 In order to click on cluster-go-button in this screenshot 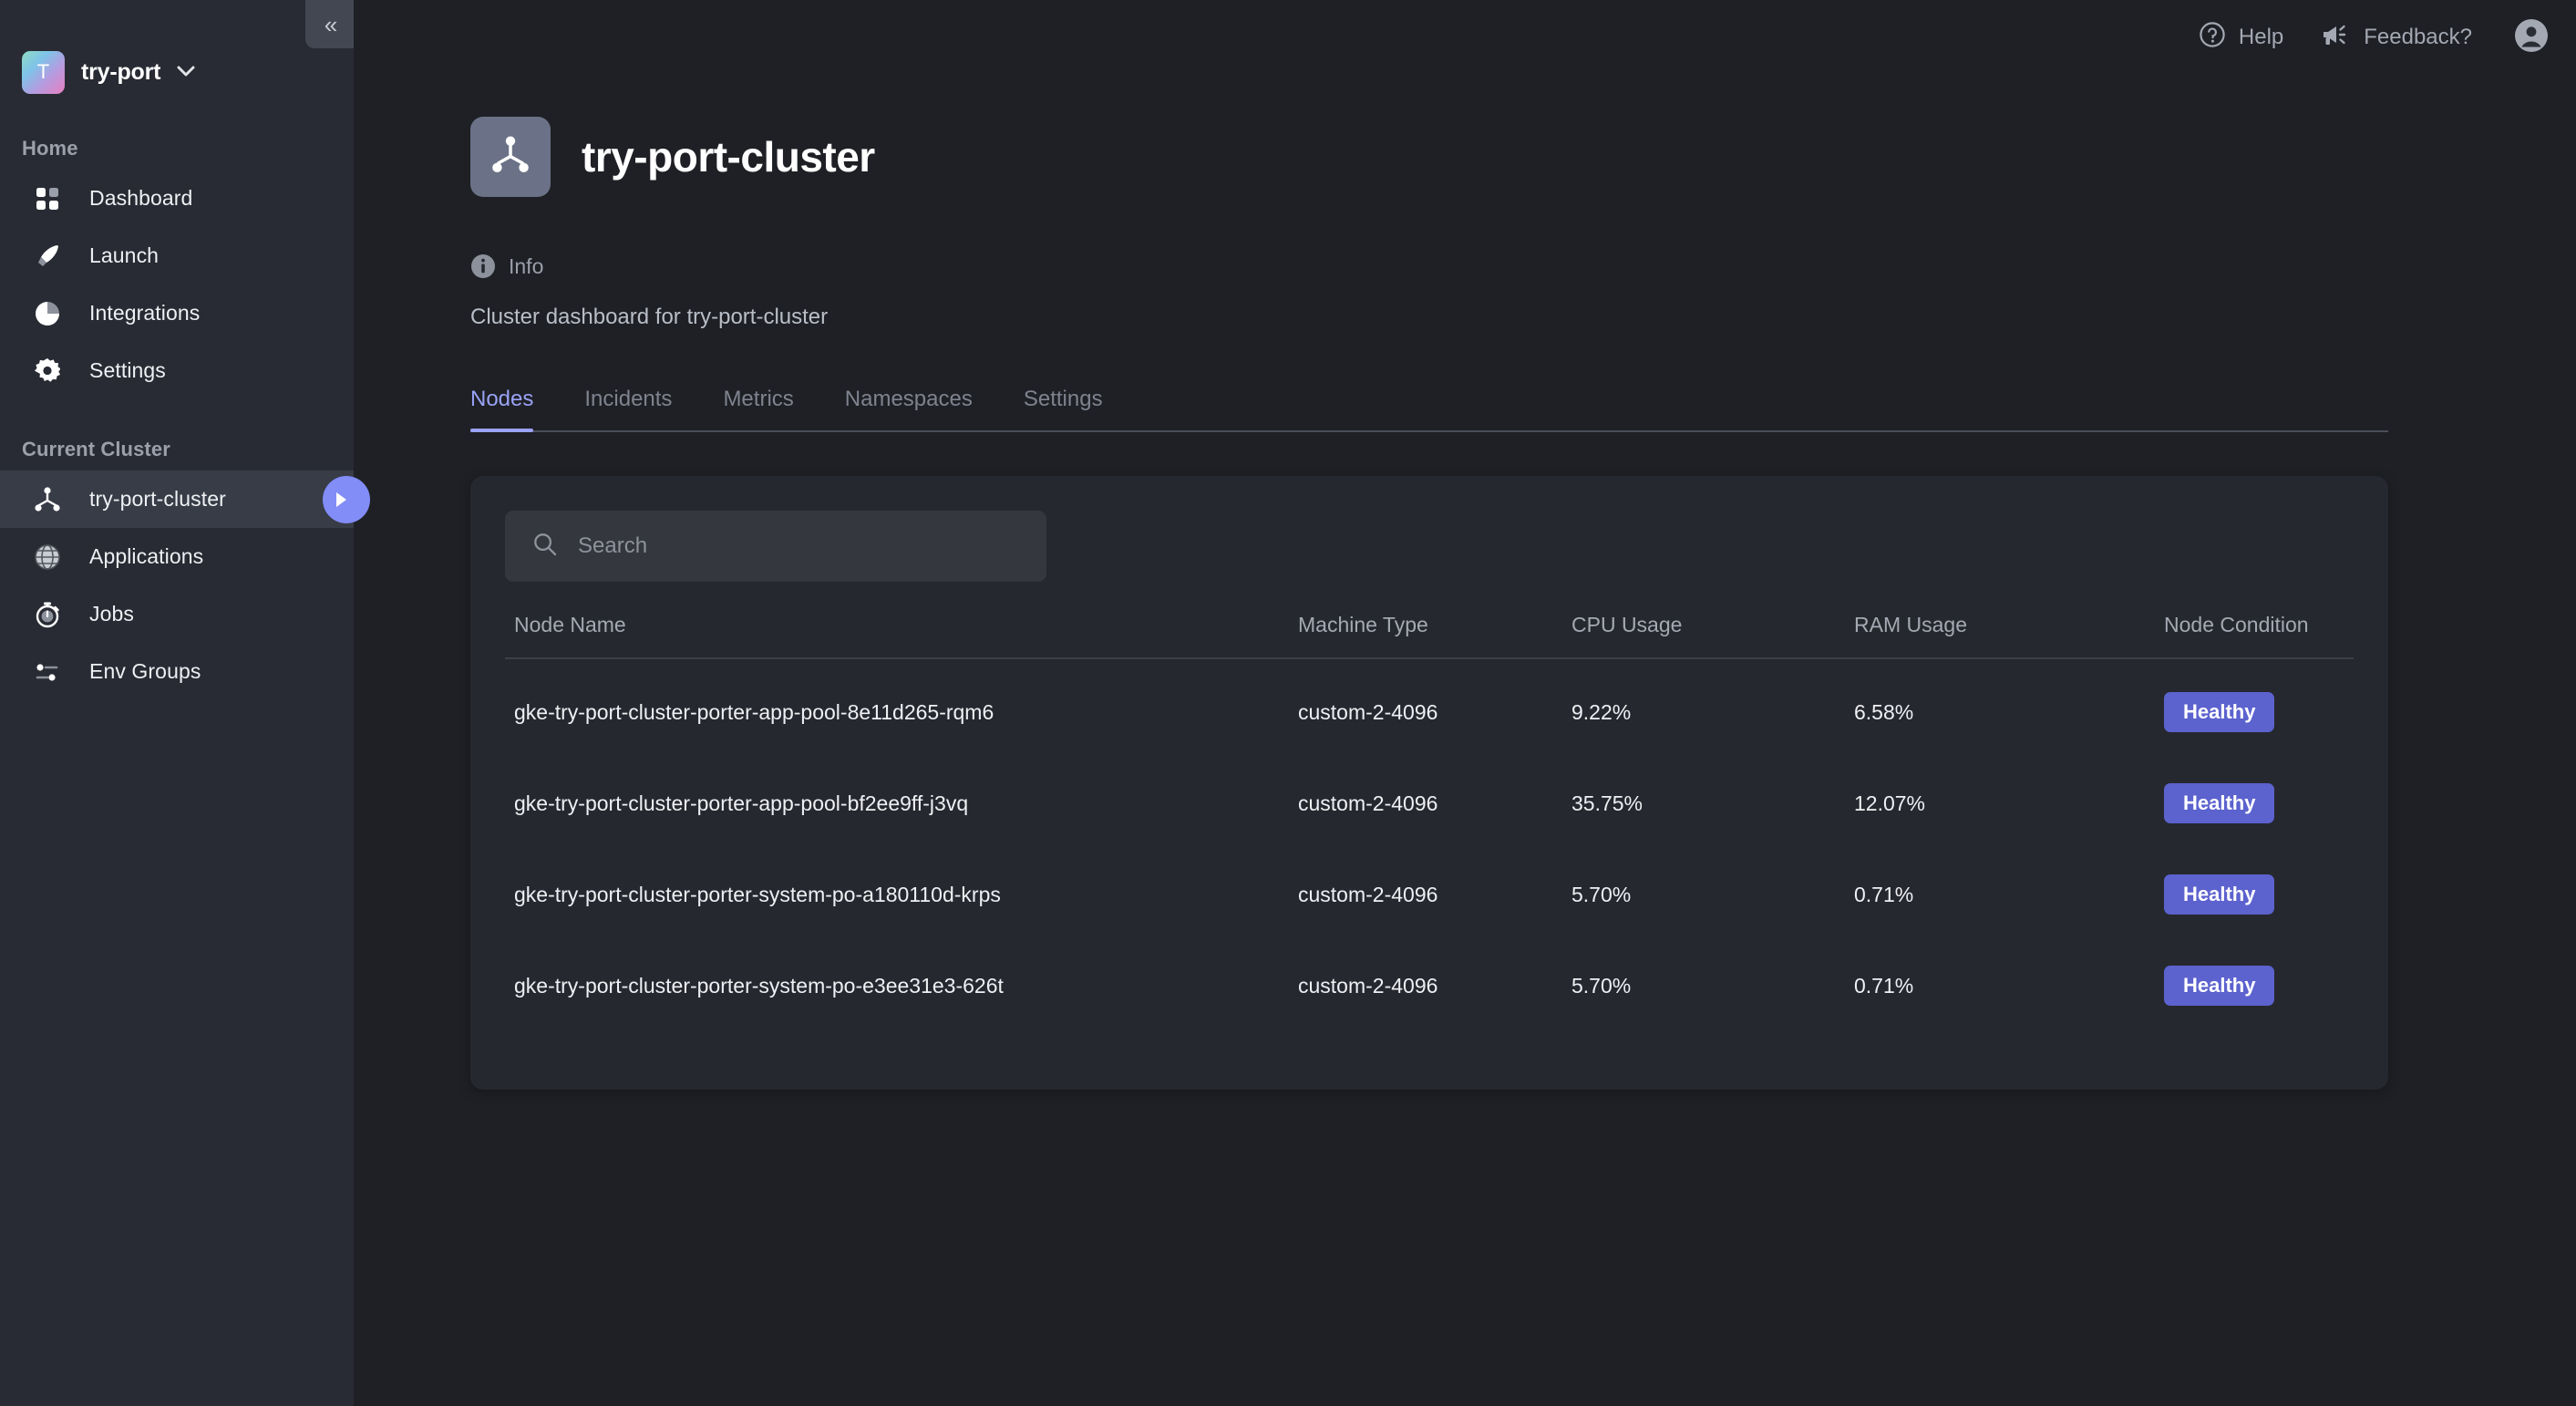, I will do `click(346, 499)`.